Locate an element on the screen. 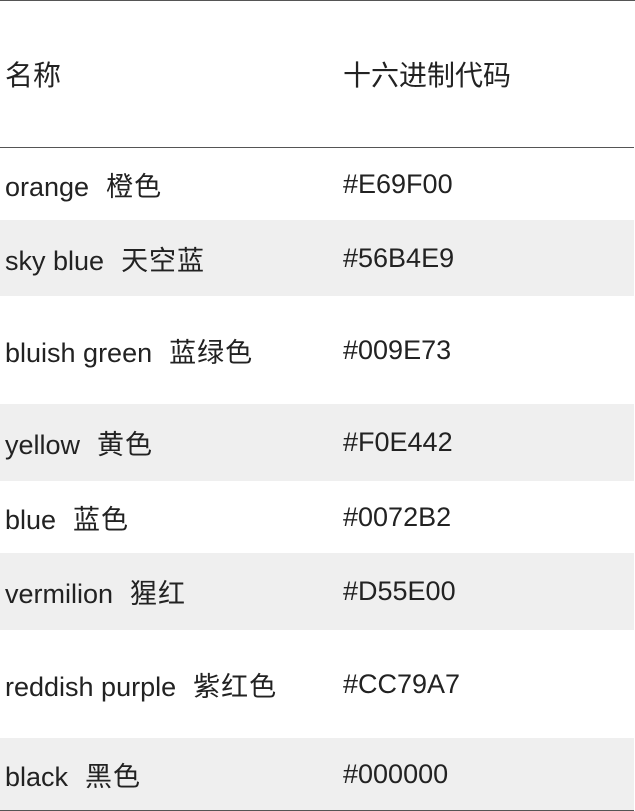  color-name-en: reddish purple is located at coordinates (91, 686).